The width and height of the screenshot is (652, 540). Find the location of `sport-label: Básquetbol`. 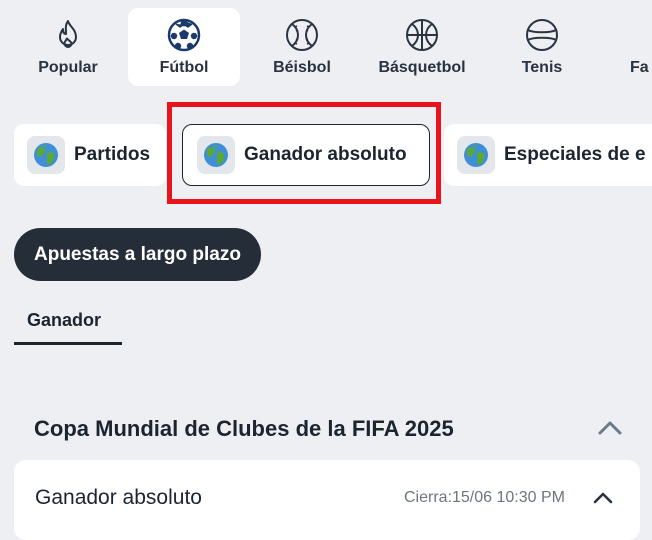

sport-label: Básquetbol is located at coordinates (422, 67).